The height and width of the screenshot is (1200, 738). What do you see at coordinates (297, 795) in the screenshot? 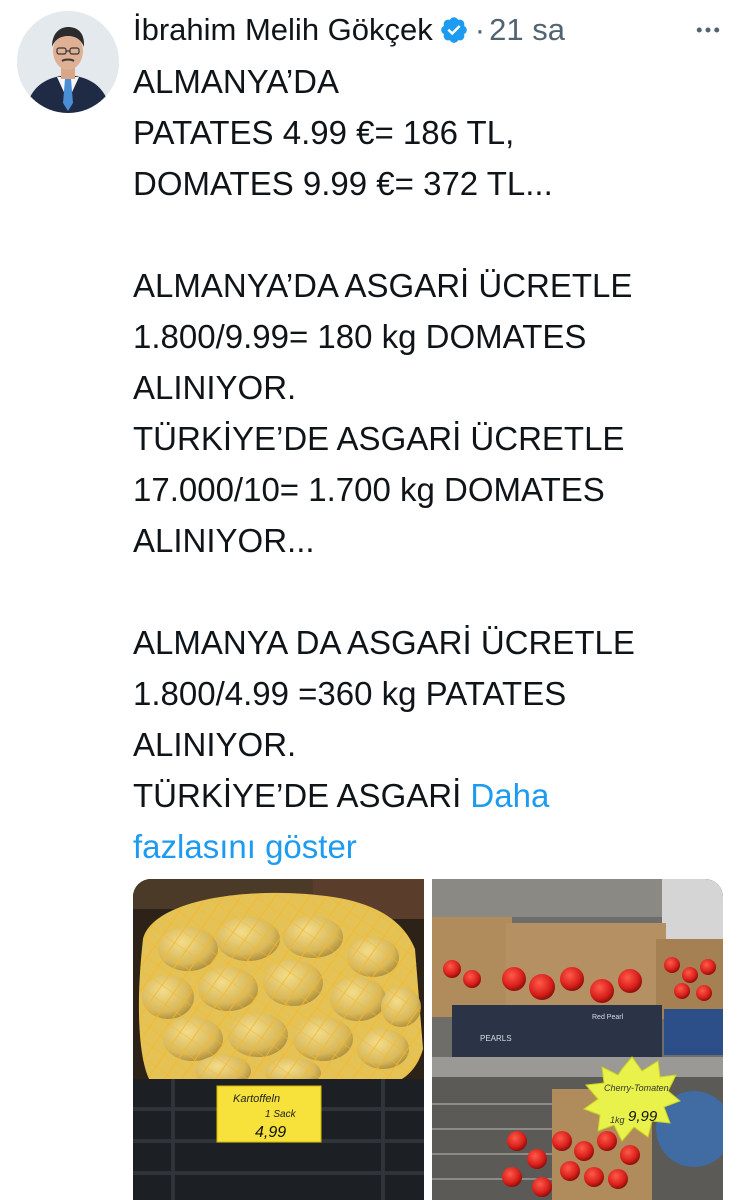
I see `tweet-text-truncated: TÜRKİYE’DE ASGARİ` at bounding box center [297, 795].